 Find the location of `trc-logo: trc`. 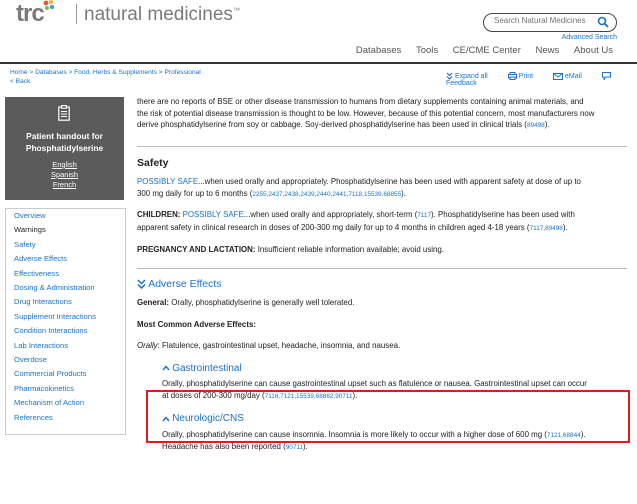

trc-logo: trc is located at coordinates (36, 14).